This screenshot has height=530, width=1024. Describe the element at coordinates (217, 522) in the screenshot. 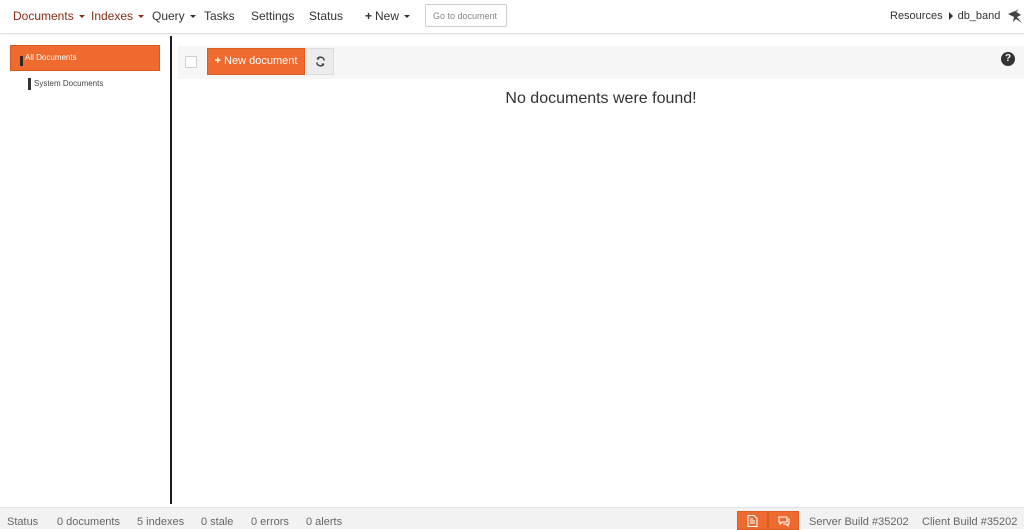

I see `footer-stale-count: 0 stale` at that location.